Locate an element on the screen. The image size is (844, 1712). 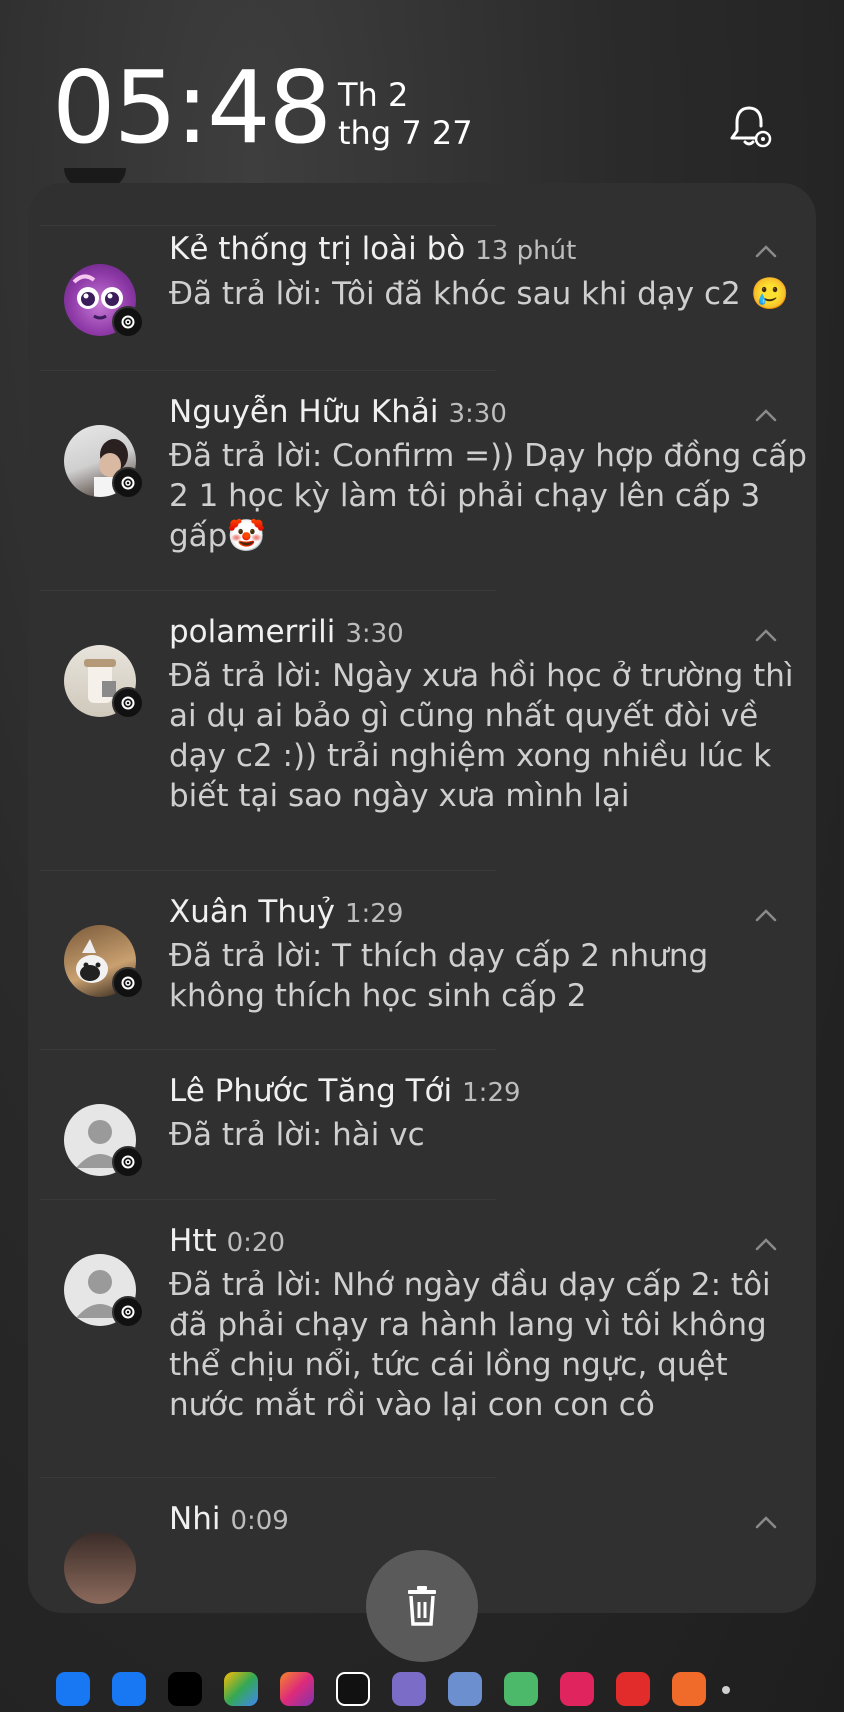
notification-time: 0:20 is located at coordinates (256, 1243).